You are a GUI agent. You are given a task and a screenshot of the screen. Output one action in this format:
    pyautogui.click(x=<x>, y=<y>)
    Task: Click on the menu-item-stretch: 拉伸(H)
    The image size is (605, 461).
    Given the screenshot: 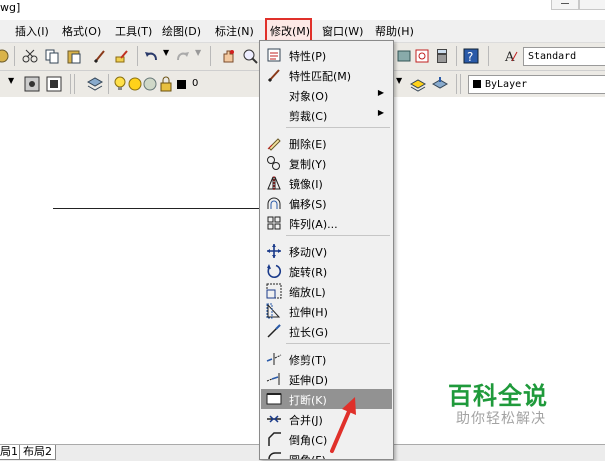 What is the action you would take?
    pyautogui.click(x=326, y=311)
    